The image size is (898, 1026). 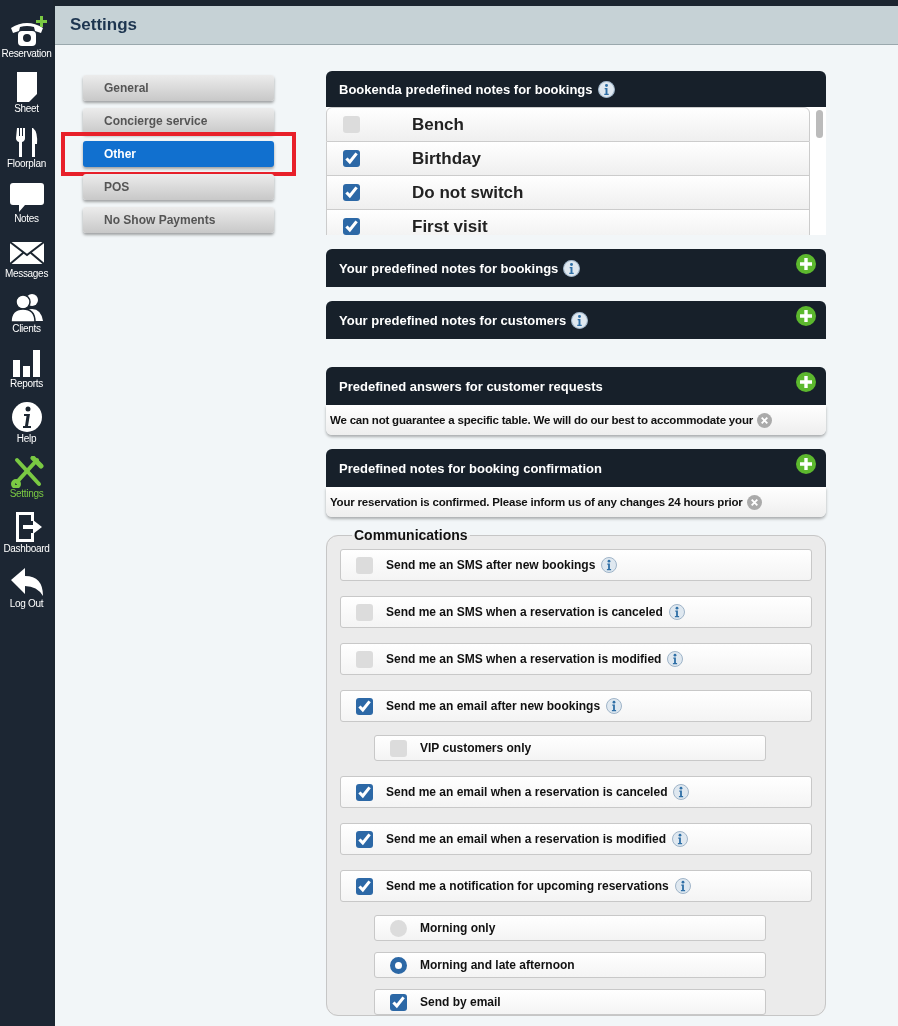 I want to click on note-entry: Your reservation is confirmed. Please inform us of any changes 24 hours prior, so click(x=576, y=502).